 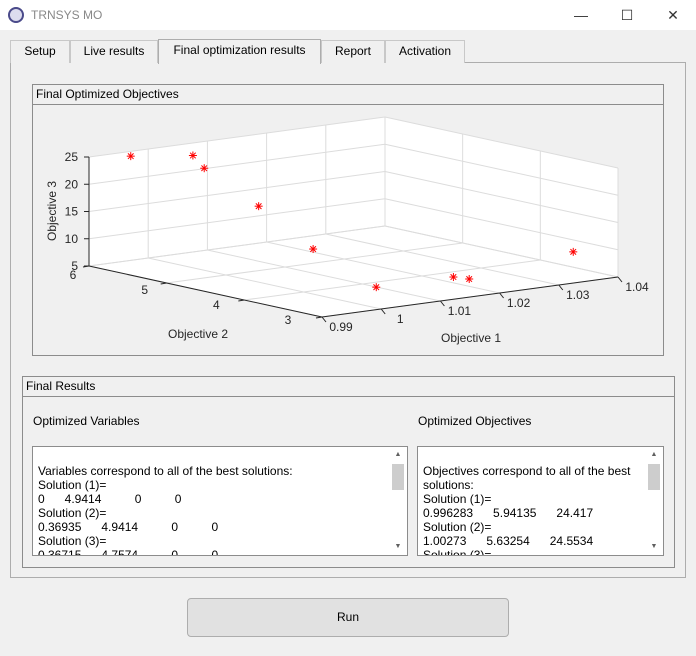 I want to click on z-tick-label: 5, so click(x=74, y=266).